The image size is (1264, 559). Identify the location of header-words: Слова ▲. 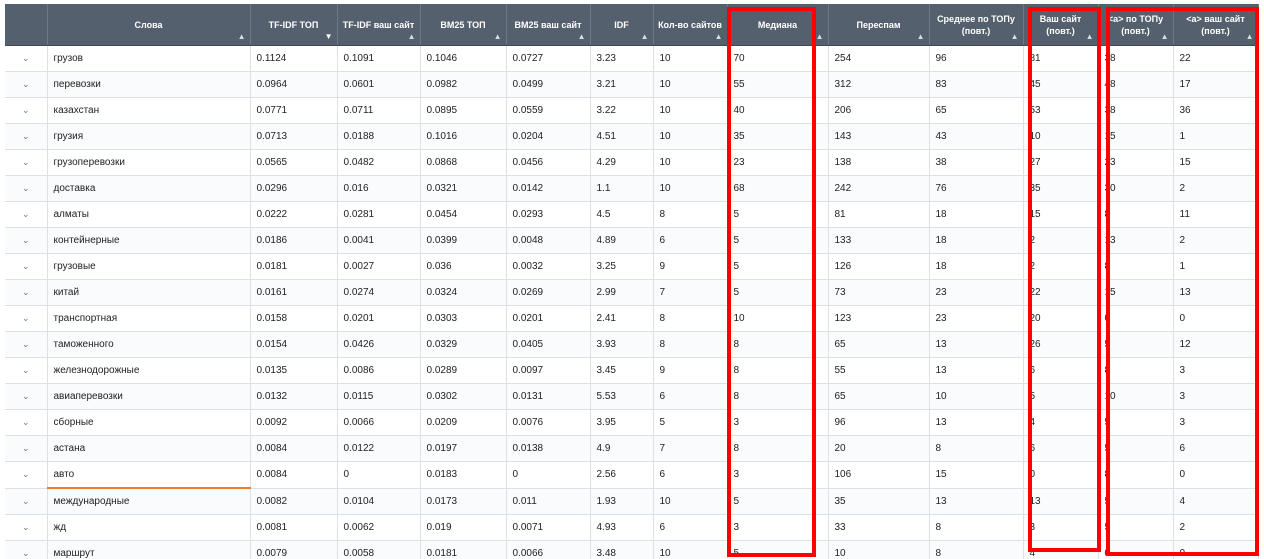
(149, 25).